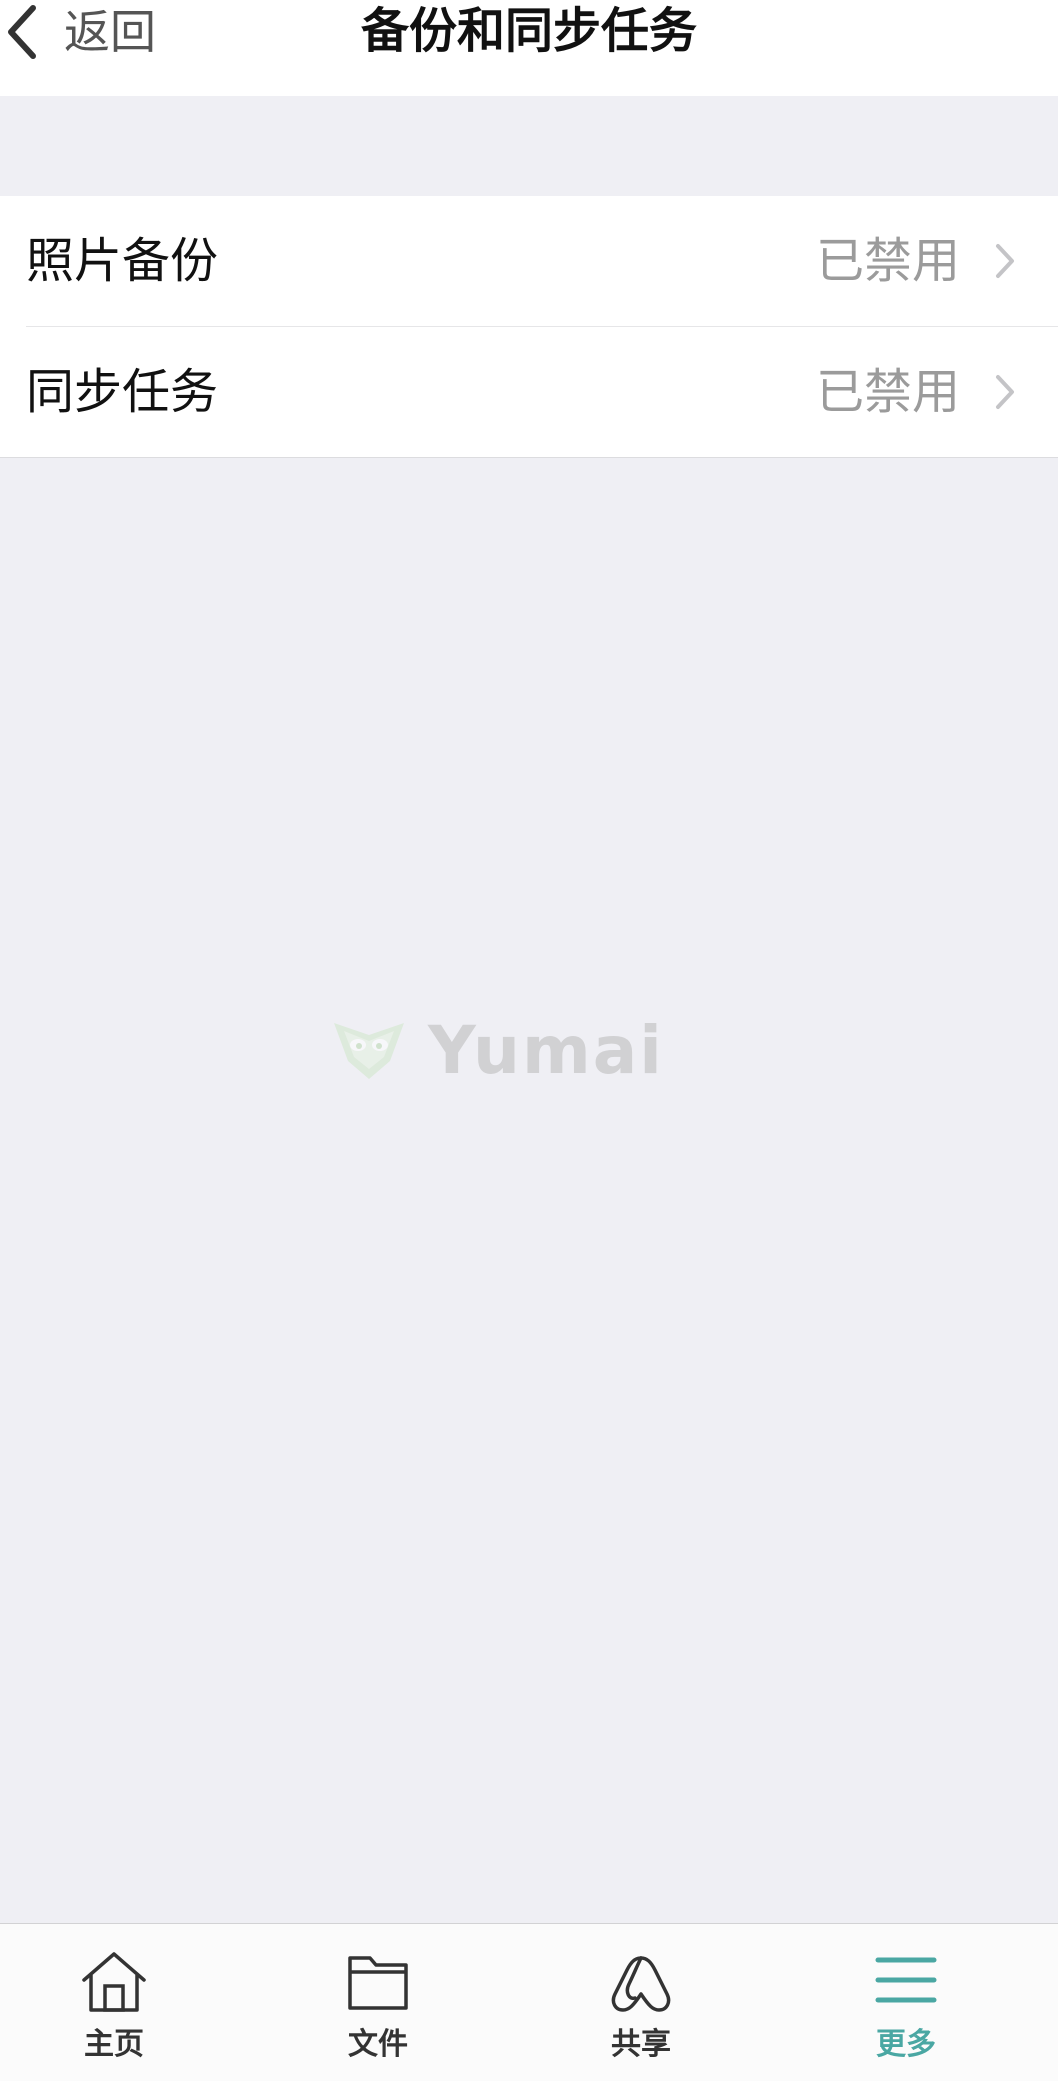 The height and width of the screenshot is (2081, 1058). I want to click on tab-more: 更多, so click(906, 2002).